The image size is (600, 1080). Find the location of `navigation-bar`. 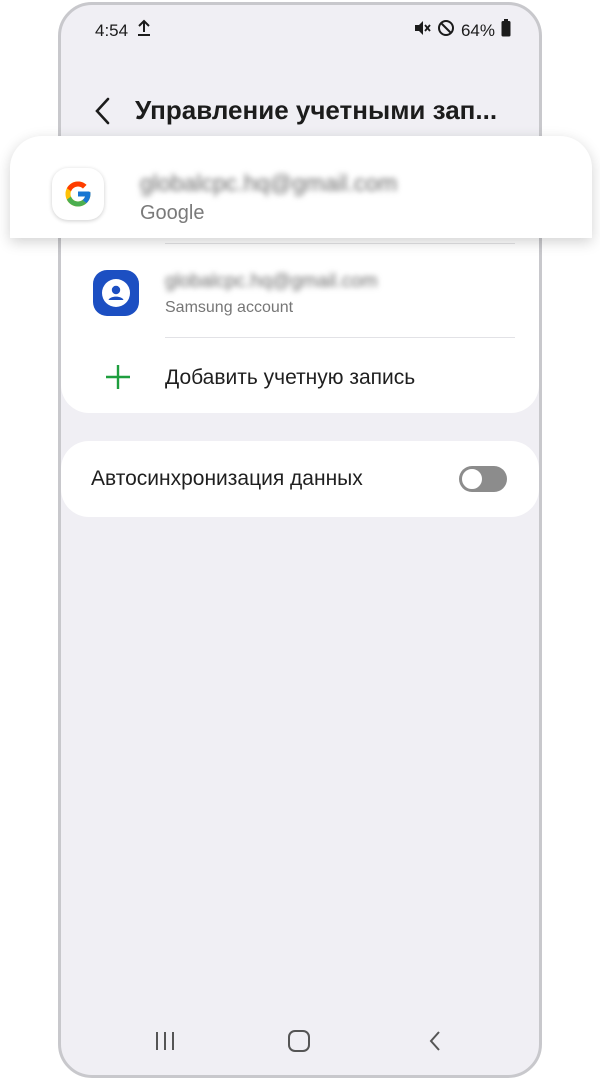

navigation-bar is located at coordinates (300, 1044).